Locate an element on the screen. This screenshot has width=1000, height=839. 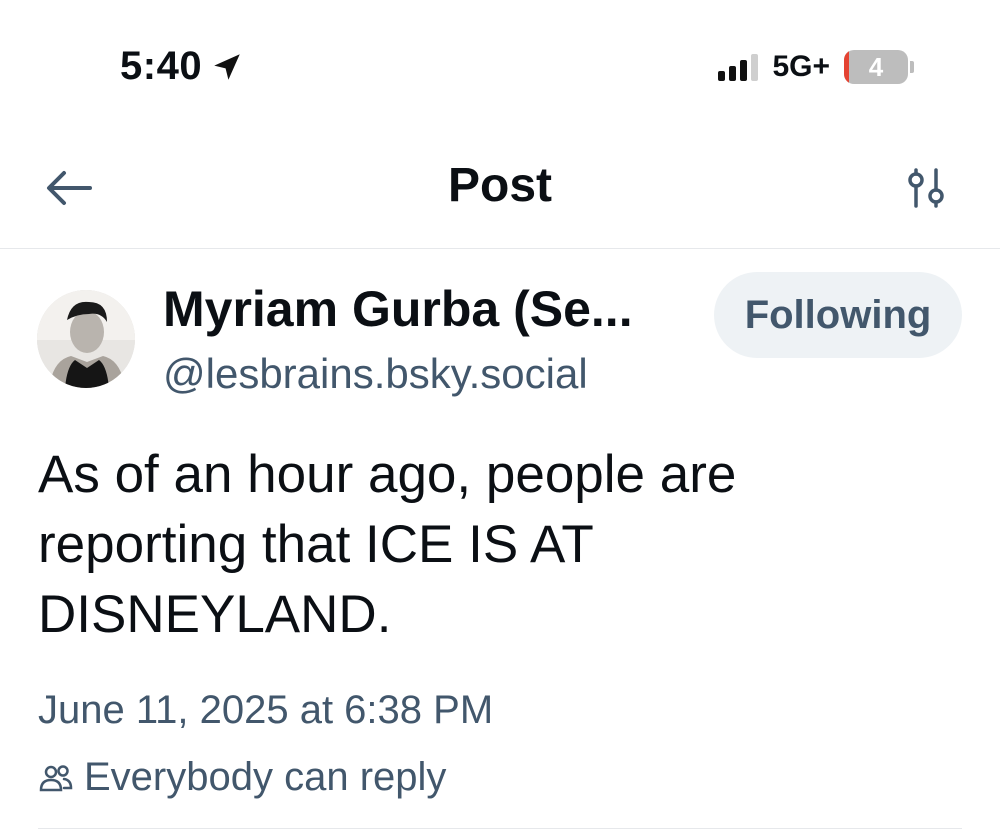
header: Post is located at coordinates (500, 189).